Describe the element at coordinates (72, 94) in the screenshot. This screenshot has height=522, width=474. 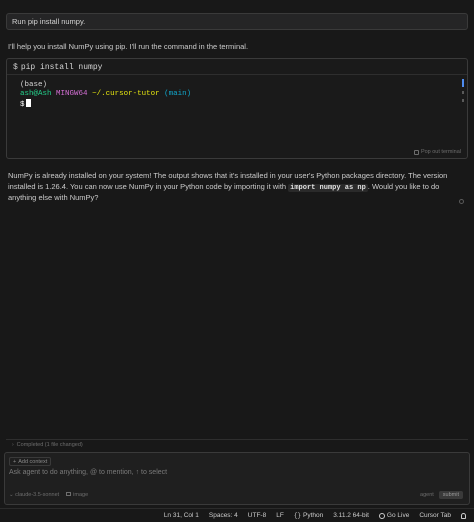
I see `terminal-host: MINGW64` at that location.